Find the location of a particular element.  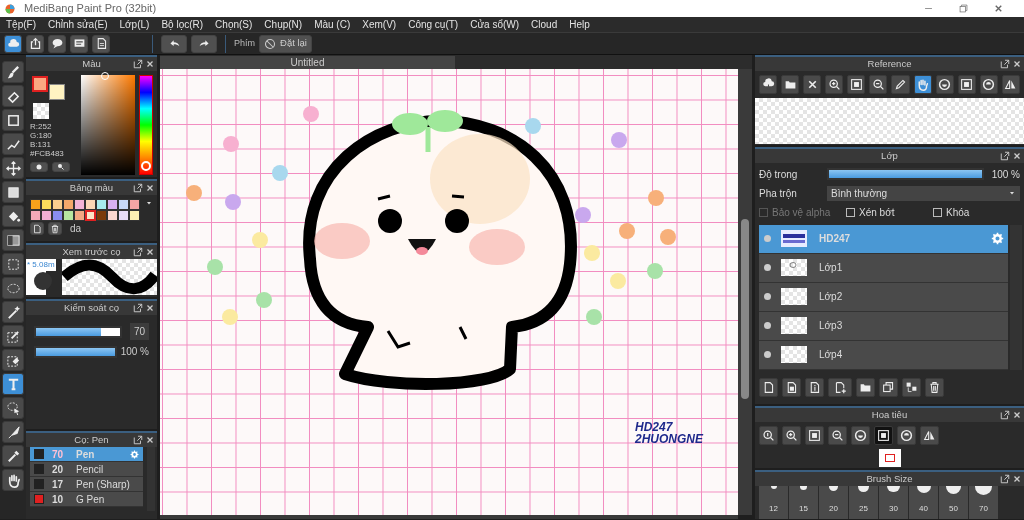

hex-value: #FCB483 is located at coordinates (47, 153).